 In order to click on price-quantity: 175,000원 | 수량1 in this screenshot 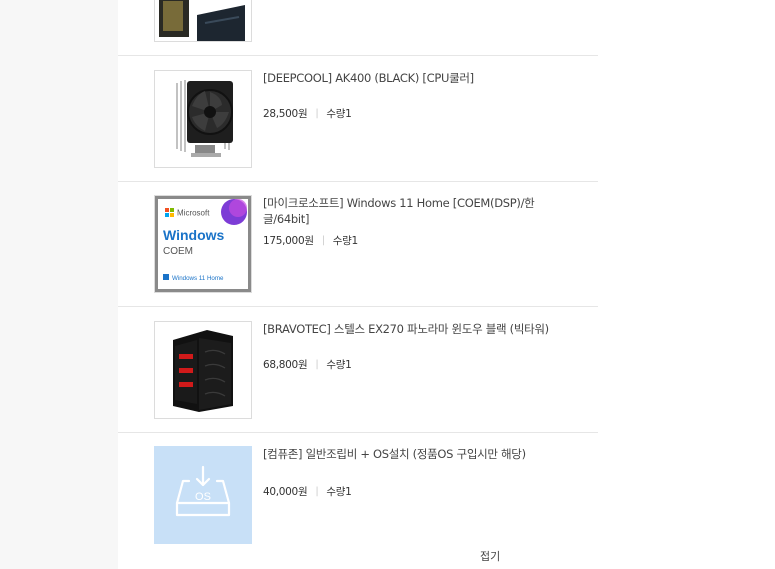, I will do `click(310, 240)`.